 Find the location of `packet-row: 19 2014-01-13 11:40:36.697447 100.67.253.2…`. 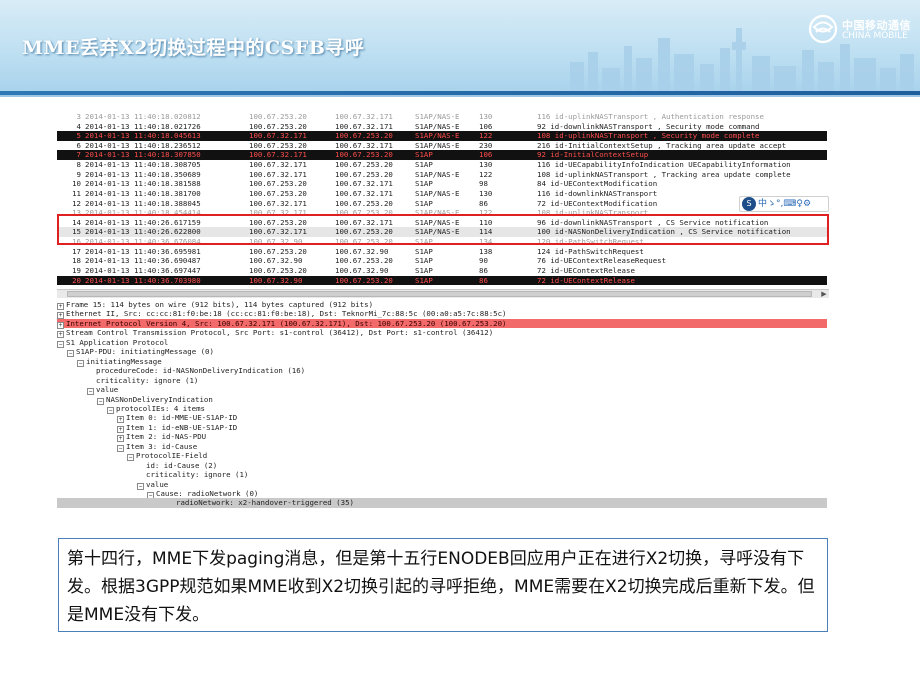

packet-row: 19 2014-01-13 11:40:36.697447 100.67.253.2… is located at coordinates (442, 271).